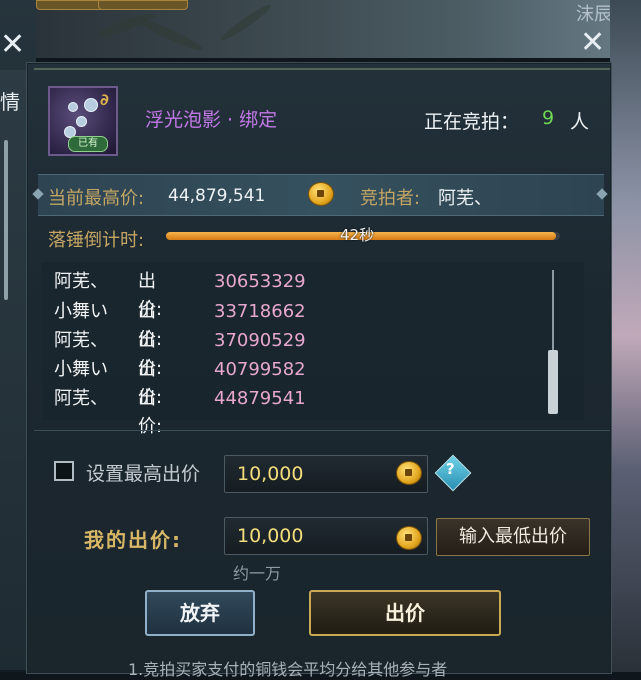  What do you see at coordinates (217, 196) in the screenshot?
I see `current-price-value: 44,879,541` at bounding box center [217, 196].